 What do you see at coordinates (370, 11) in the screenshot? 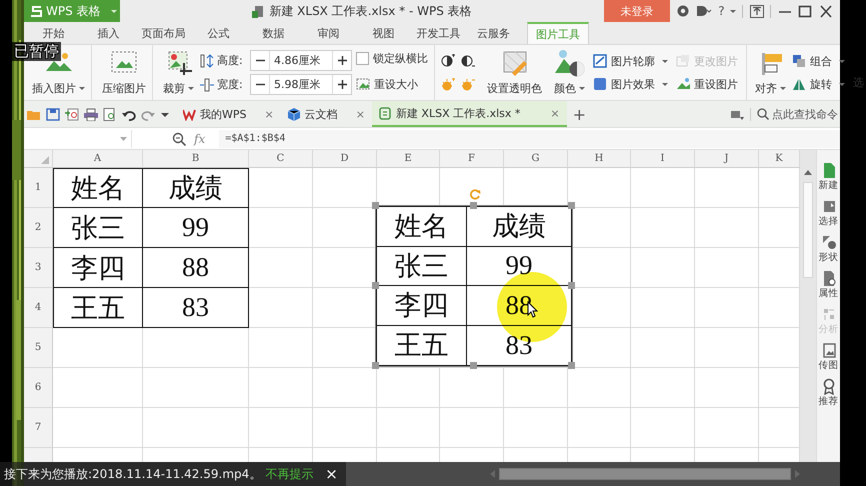
I see `window-title: 新建 XLSX 工作表.xlsx * - WPS 表格` at bounding box center [370, 11].